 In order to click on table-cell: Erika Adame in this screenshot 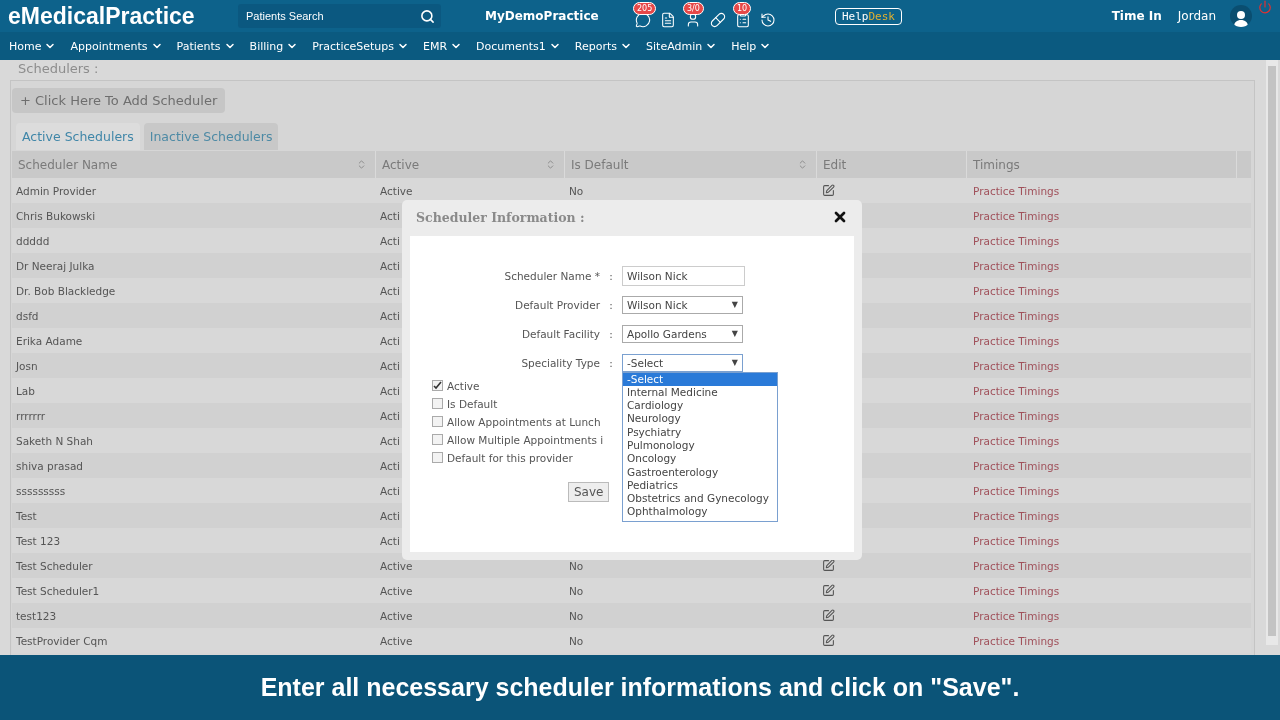, I will do `click(49, 340)`.